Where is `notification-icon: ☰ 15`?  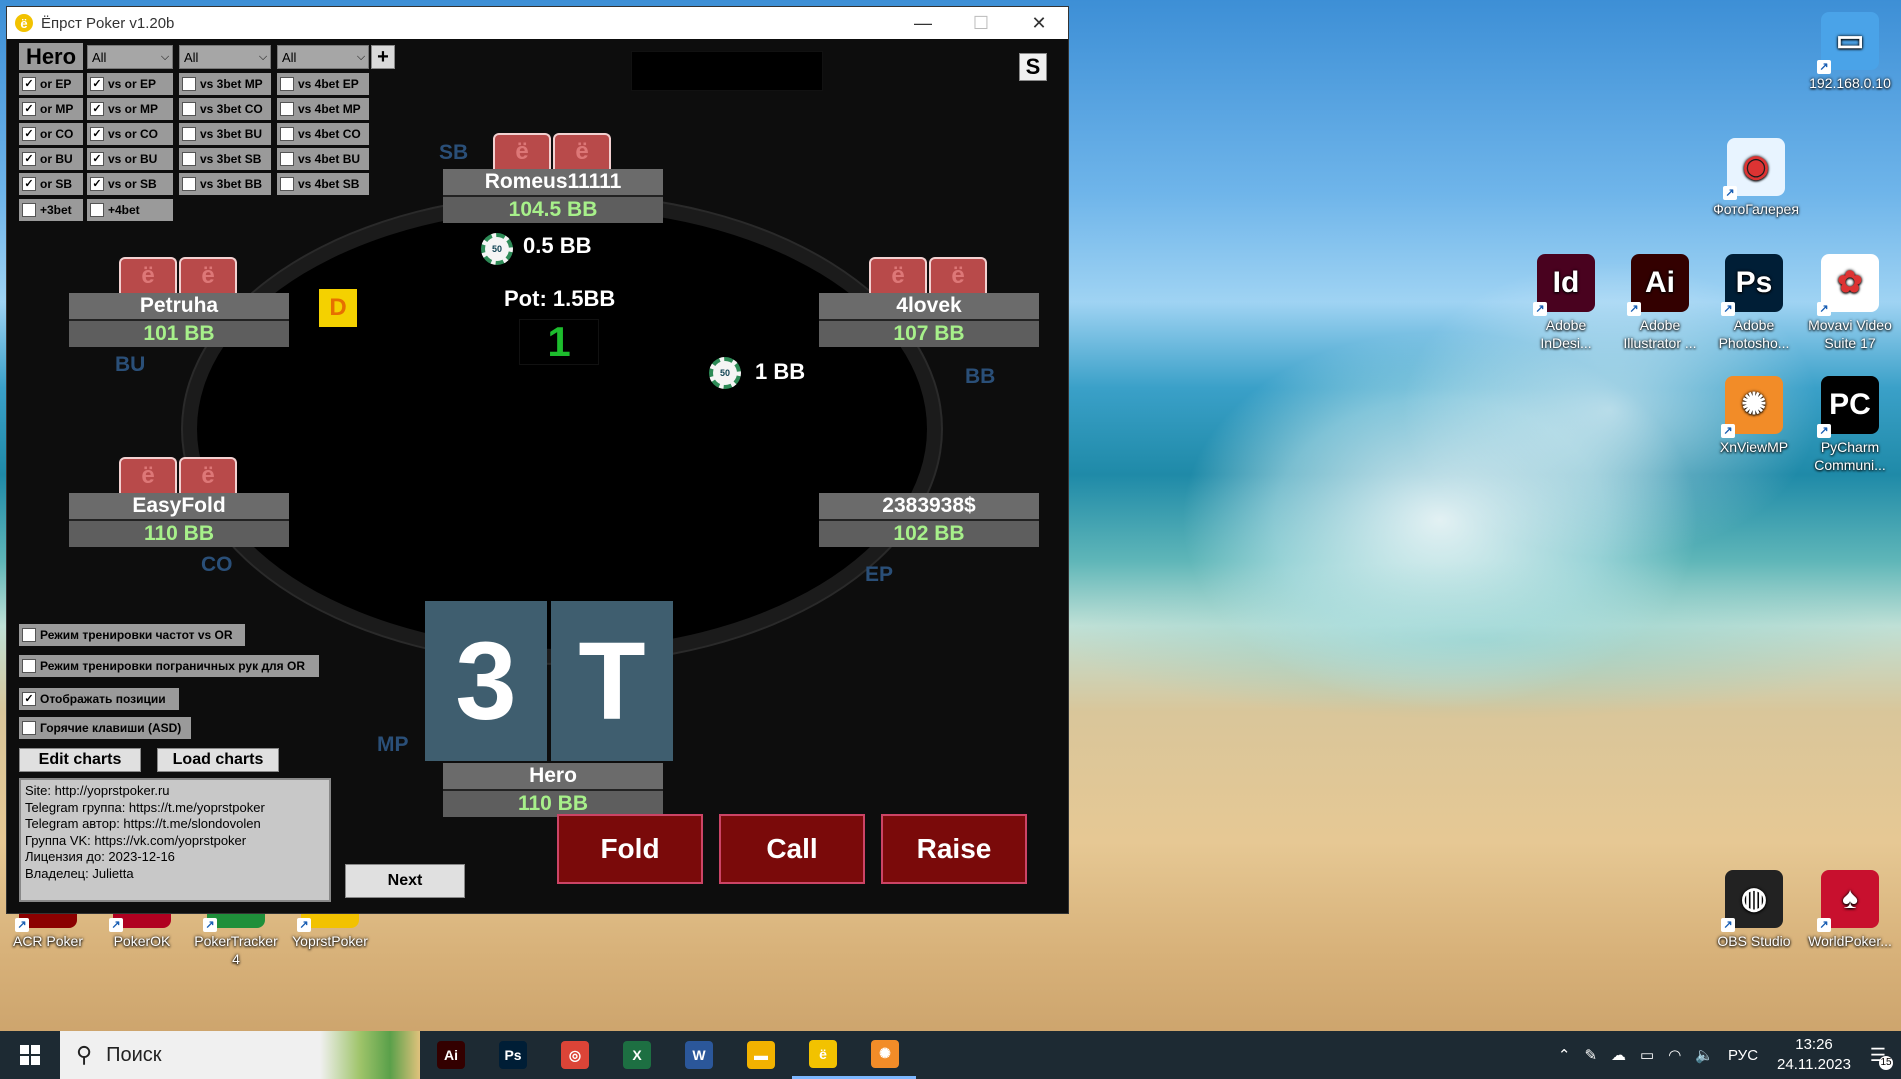 notification-icon: ☰ 15 is located at coordinates (1878, 1055).